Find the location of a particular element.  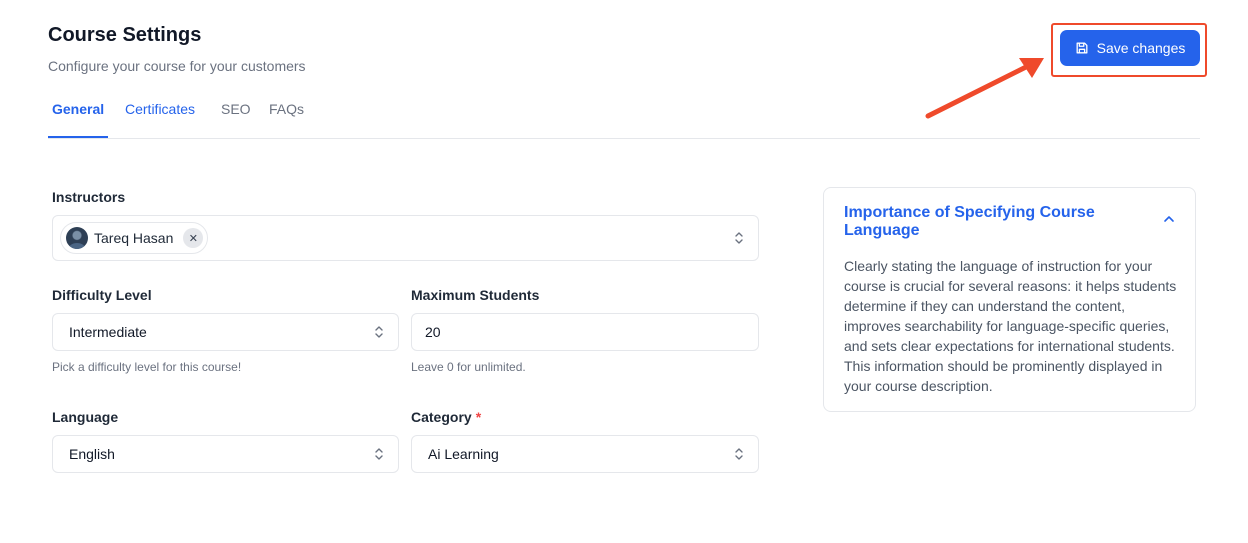

instructors-label: Instructors is located at coordinates (89, 197).